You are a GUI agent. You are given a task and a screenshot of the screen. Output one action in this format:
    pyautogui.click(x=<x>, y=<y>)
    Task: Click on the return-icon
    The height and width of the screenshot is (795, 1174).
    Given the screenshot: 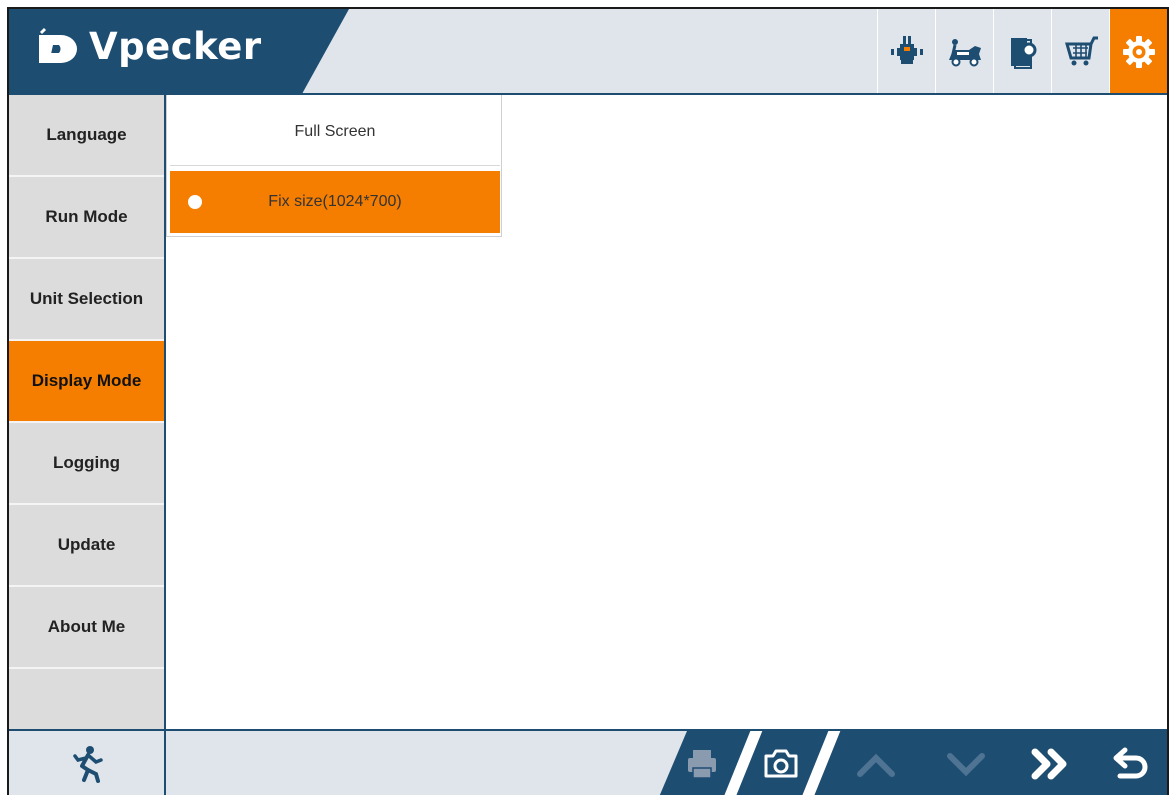 What is the action you would take?
    pyautogui.click(x=1130, y=763)
    